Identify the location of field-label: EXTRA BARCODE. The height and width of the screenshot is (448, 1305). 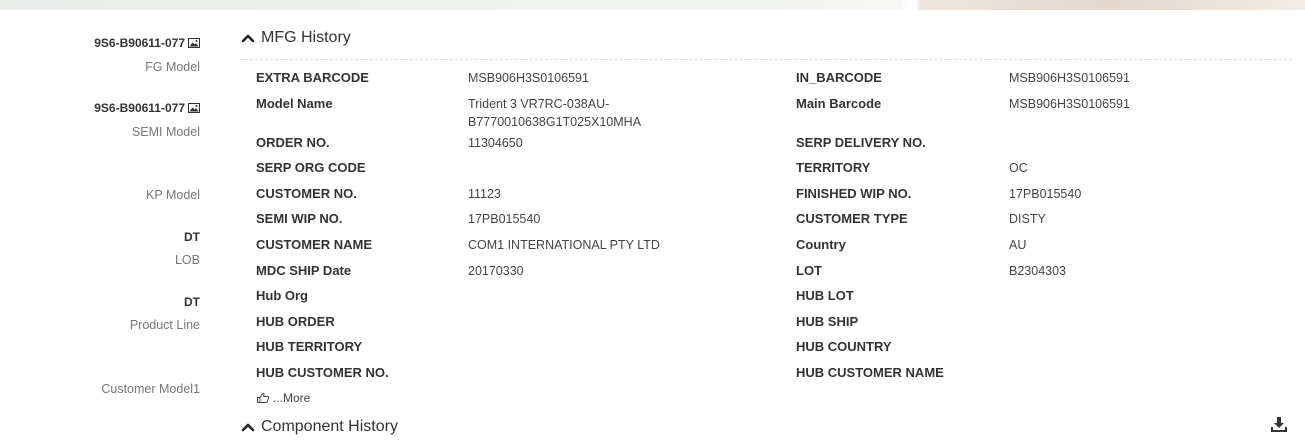
(312, 77).